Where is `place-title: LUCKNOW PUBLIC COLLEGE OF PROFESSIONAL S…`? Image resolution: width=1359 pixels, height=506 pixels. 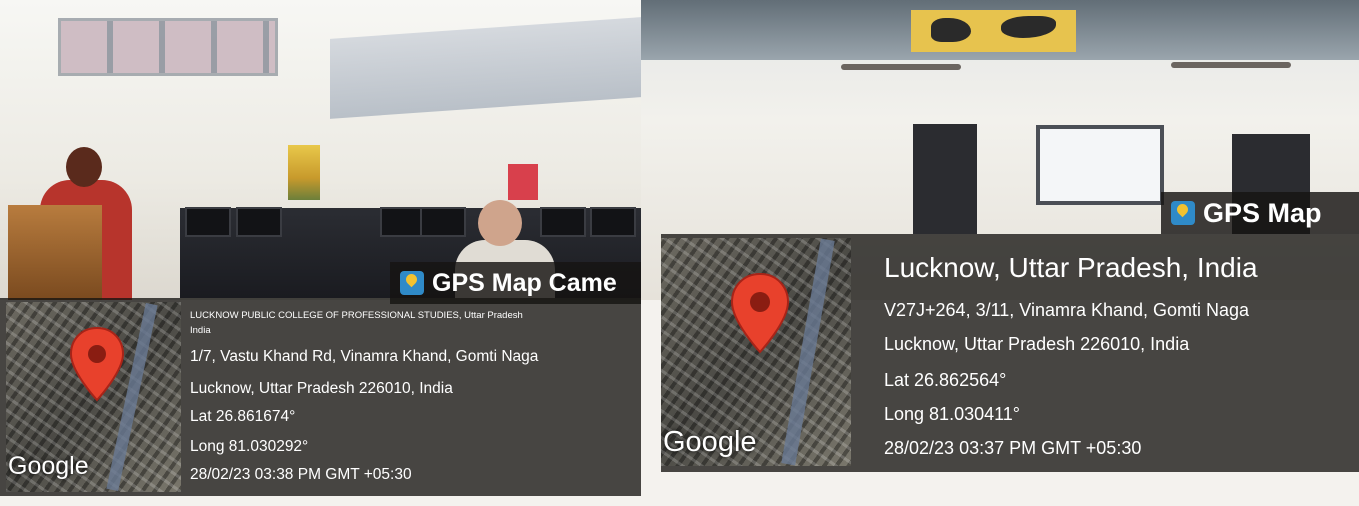 place-title: LUCKNOW PUBLIC COLLEGE OF PROFESSIONAL S… is located at coordinates (356, 315).